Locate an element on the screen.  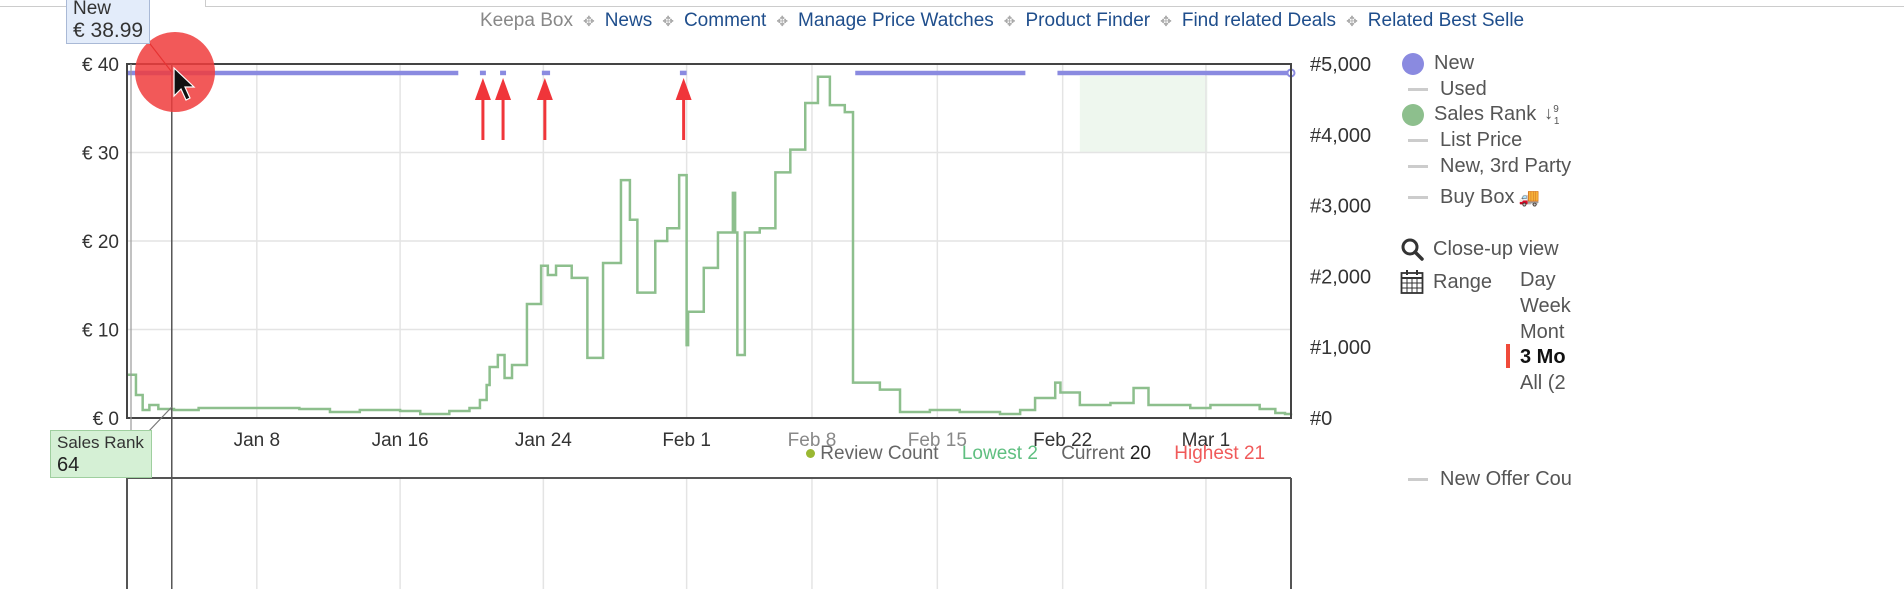
tooltip-new-value: € 38.99 is located at coordinates (108, 30).